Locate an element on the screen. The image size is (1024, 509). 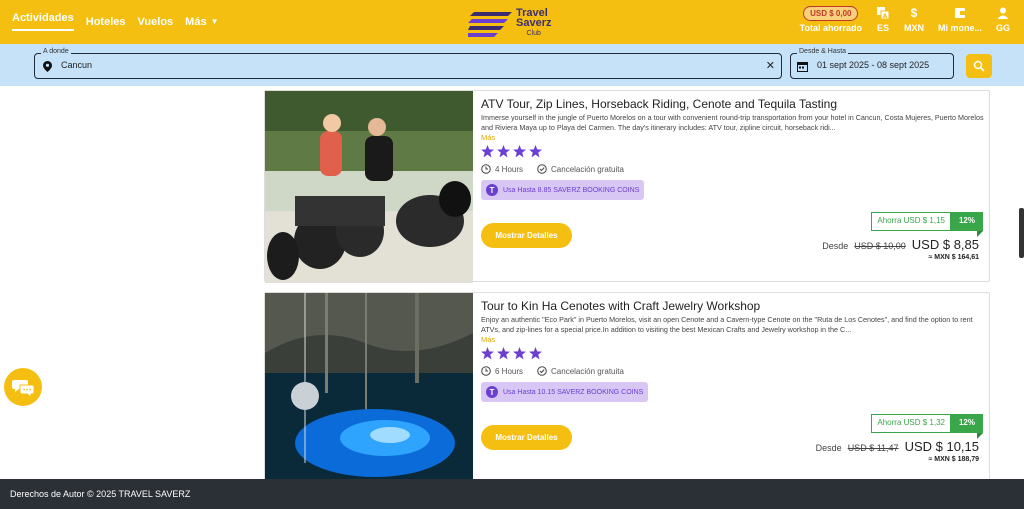
original-price: USD $ 10,00 is located at coordinates (880, 246).